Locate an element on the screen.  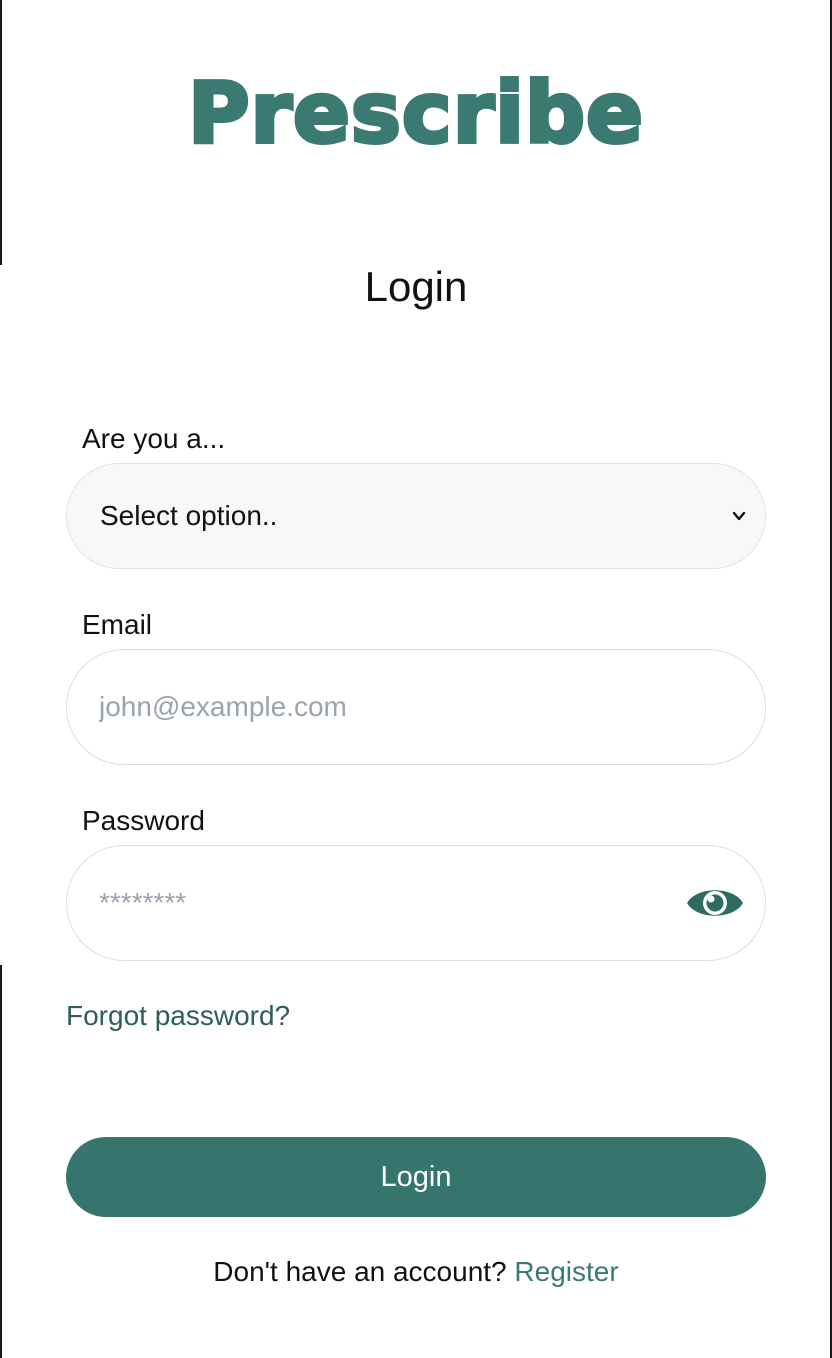
page-title: Login is located at coordinates (416, 286).